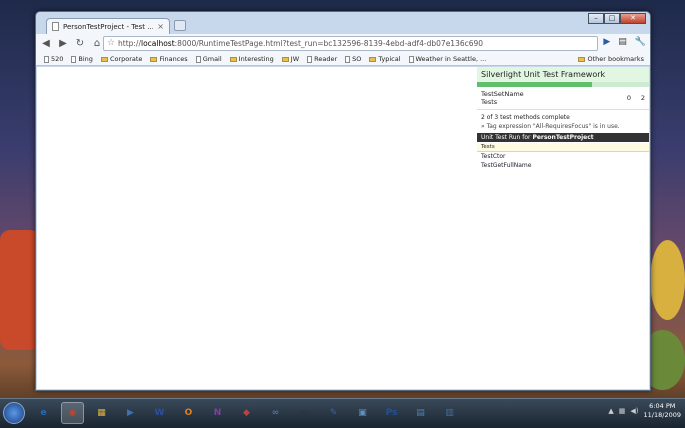  I want to click on forward-icon: ▶, so click(63, 43).